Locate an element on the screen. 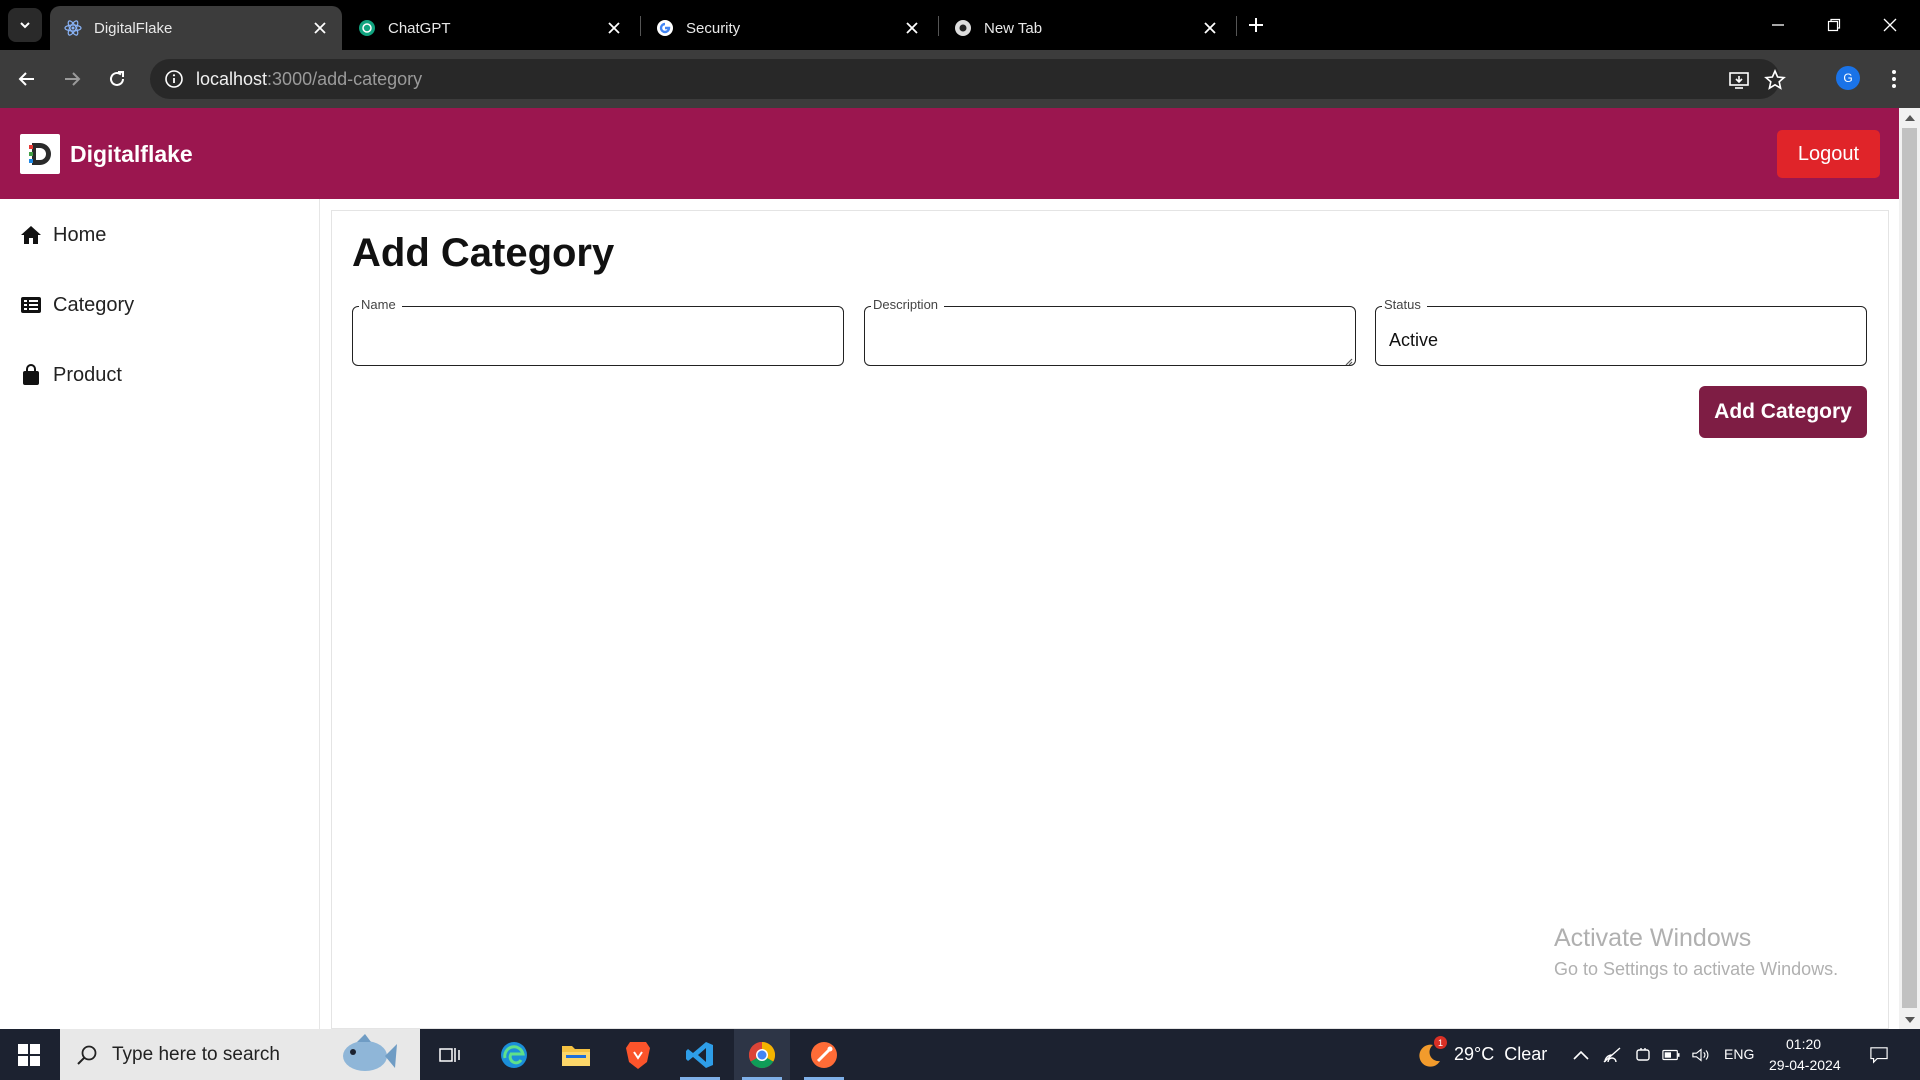 The width and height of the screenshot is (1920, 1080). arrow-left-icon is located at coordinates (26, 79).